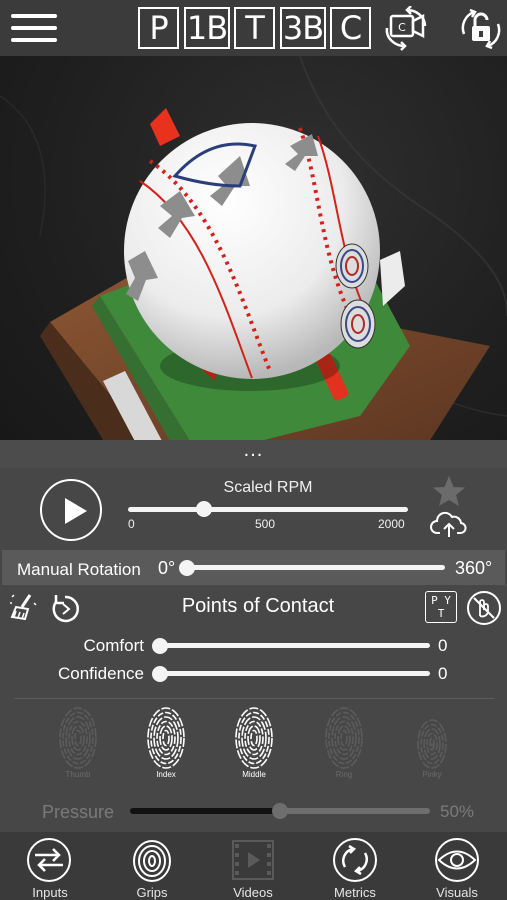  I want to click on scaled-rpm-label: Scaled RPM, so click(268, 487).